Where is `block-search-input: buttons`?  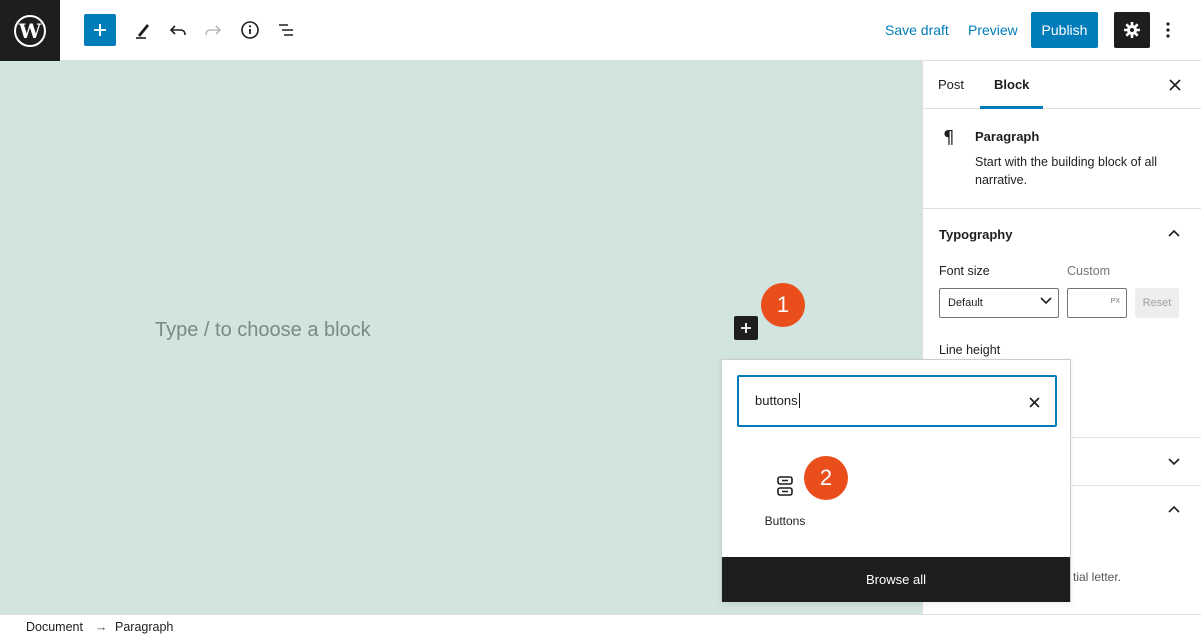 block-search-input: buttons is located at coordinates (897, 401).